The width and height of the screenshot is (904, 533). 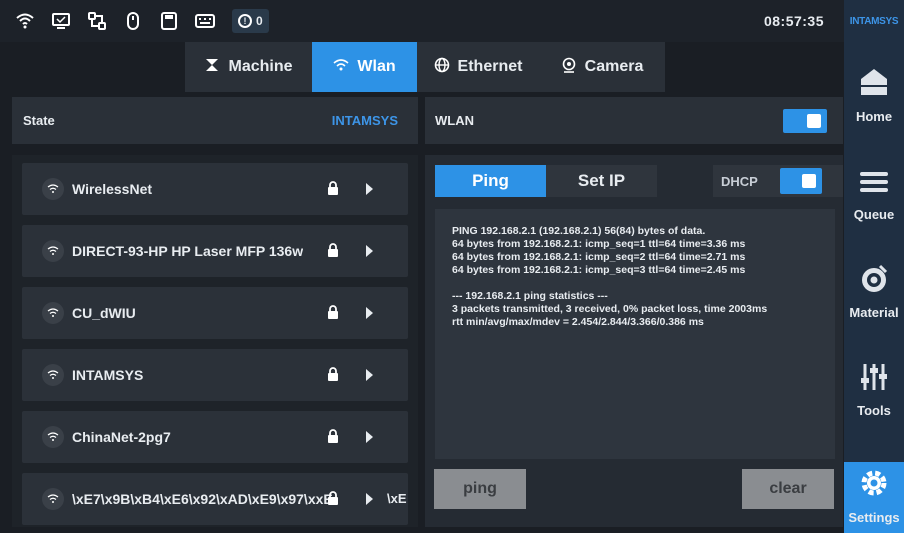 I want to click on list-item: \xE7\x9B\xB4\xE6\x92\xAD\xE9\x97\xxE \xE, so click(x=215, y=499).